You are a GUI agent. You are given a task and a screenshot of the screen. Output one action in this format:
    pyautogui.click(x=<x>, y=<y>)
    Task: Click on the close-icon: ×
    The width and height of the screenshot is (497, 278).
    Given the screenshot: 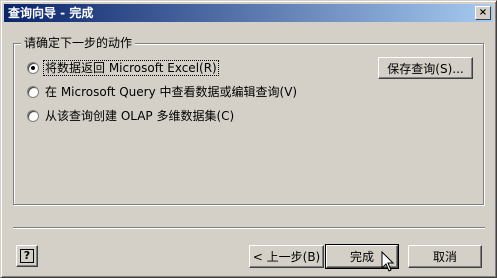 What is the action you would take?
    pyautogui.click(x=483, y=13)
    